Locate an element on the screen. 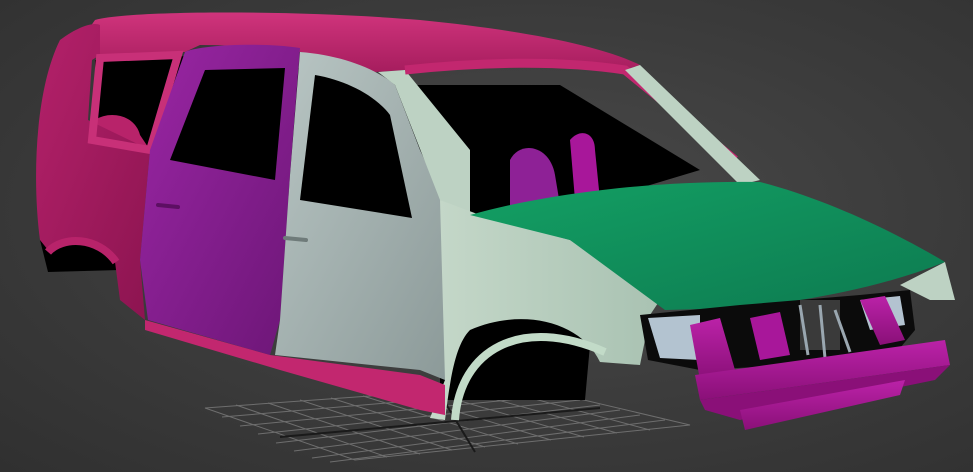 The image size is (973, 472). rear-door-handle is located at coordinates (168, 206).